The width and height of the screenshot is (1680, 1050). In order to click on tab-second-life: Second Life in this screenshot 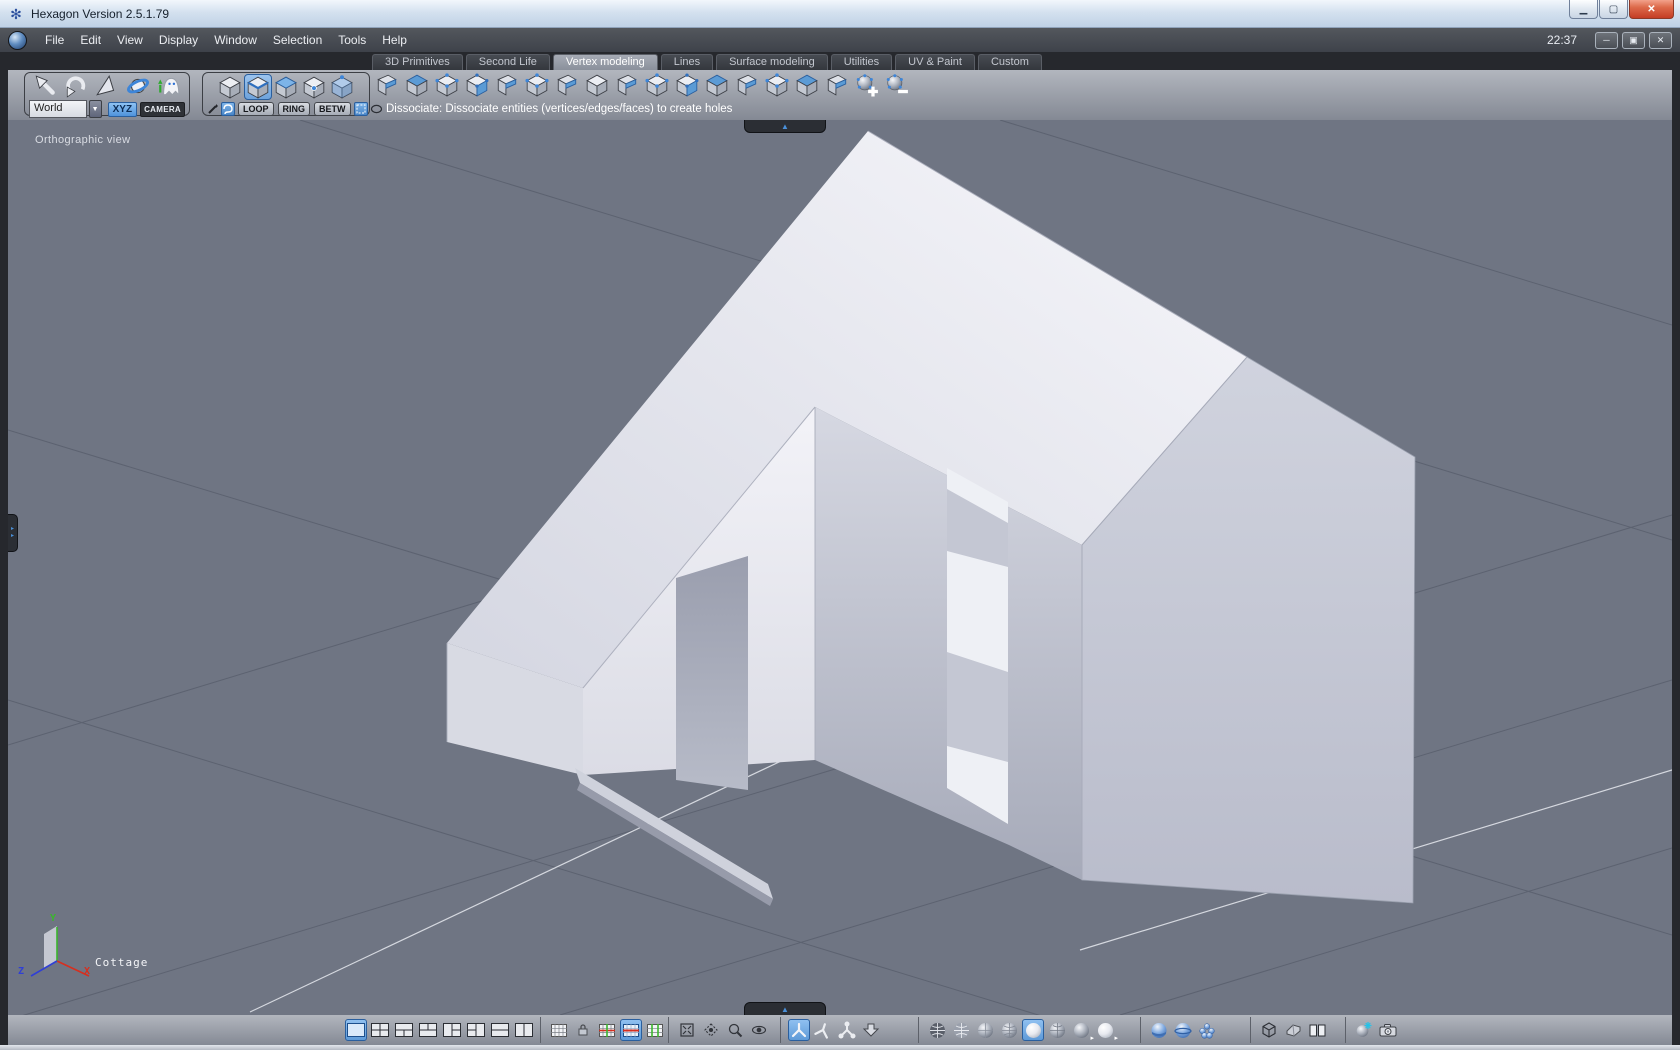, I will do `click(507, 62)`.